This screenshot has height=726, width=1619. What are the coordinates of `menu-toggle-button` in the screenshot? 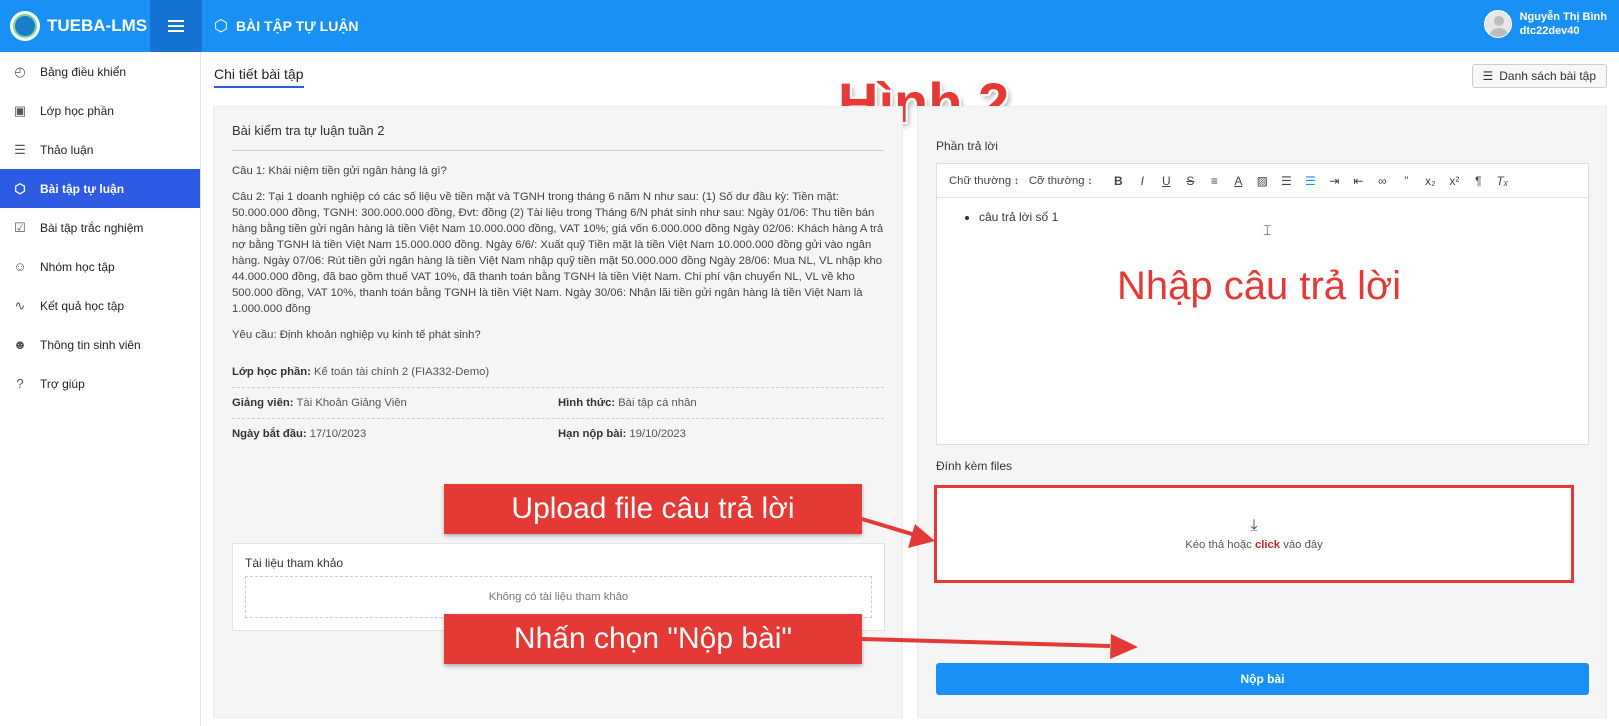 It's located at (176, 26).